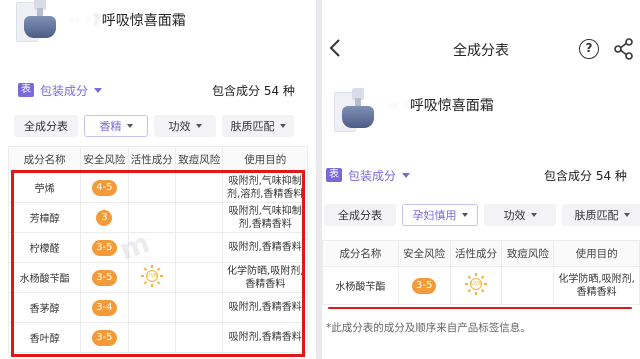 This screenshot has height=359, width=640. I want to click on risk-badge: 3-5, so click(424, 285).